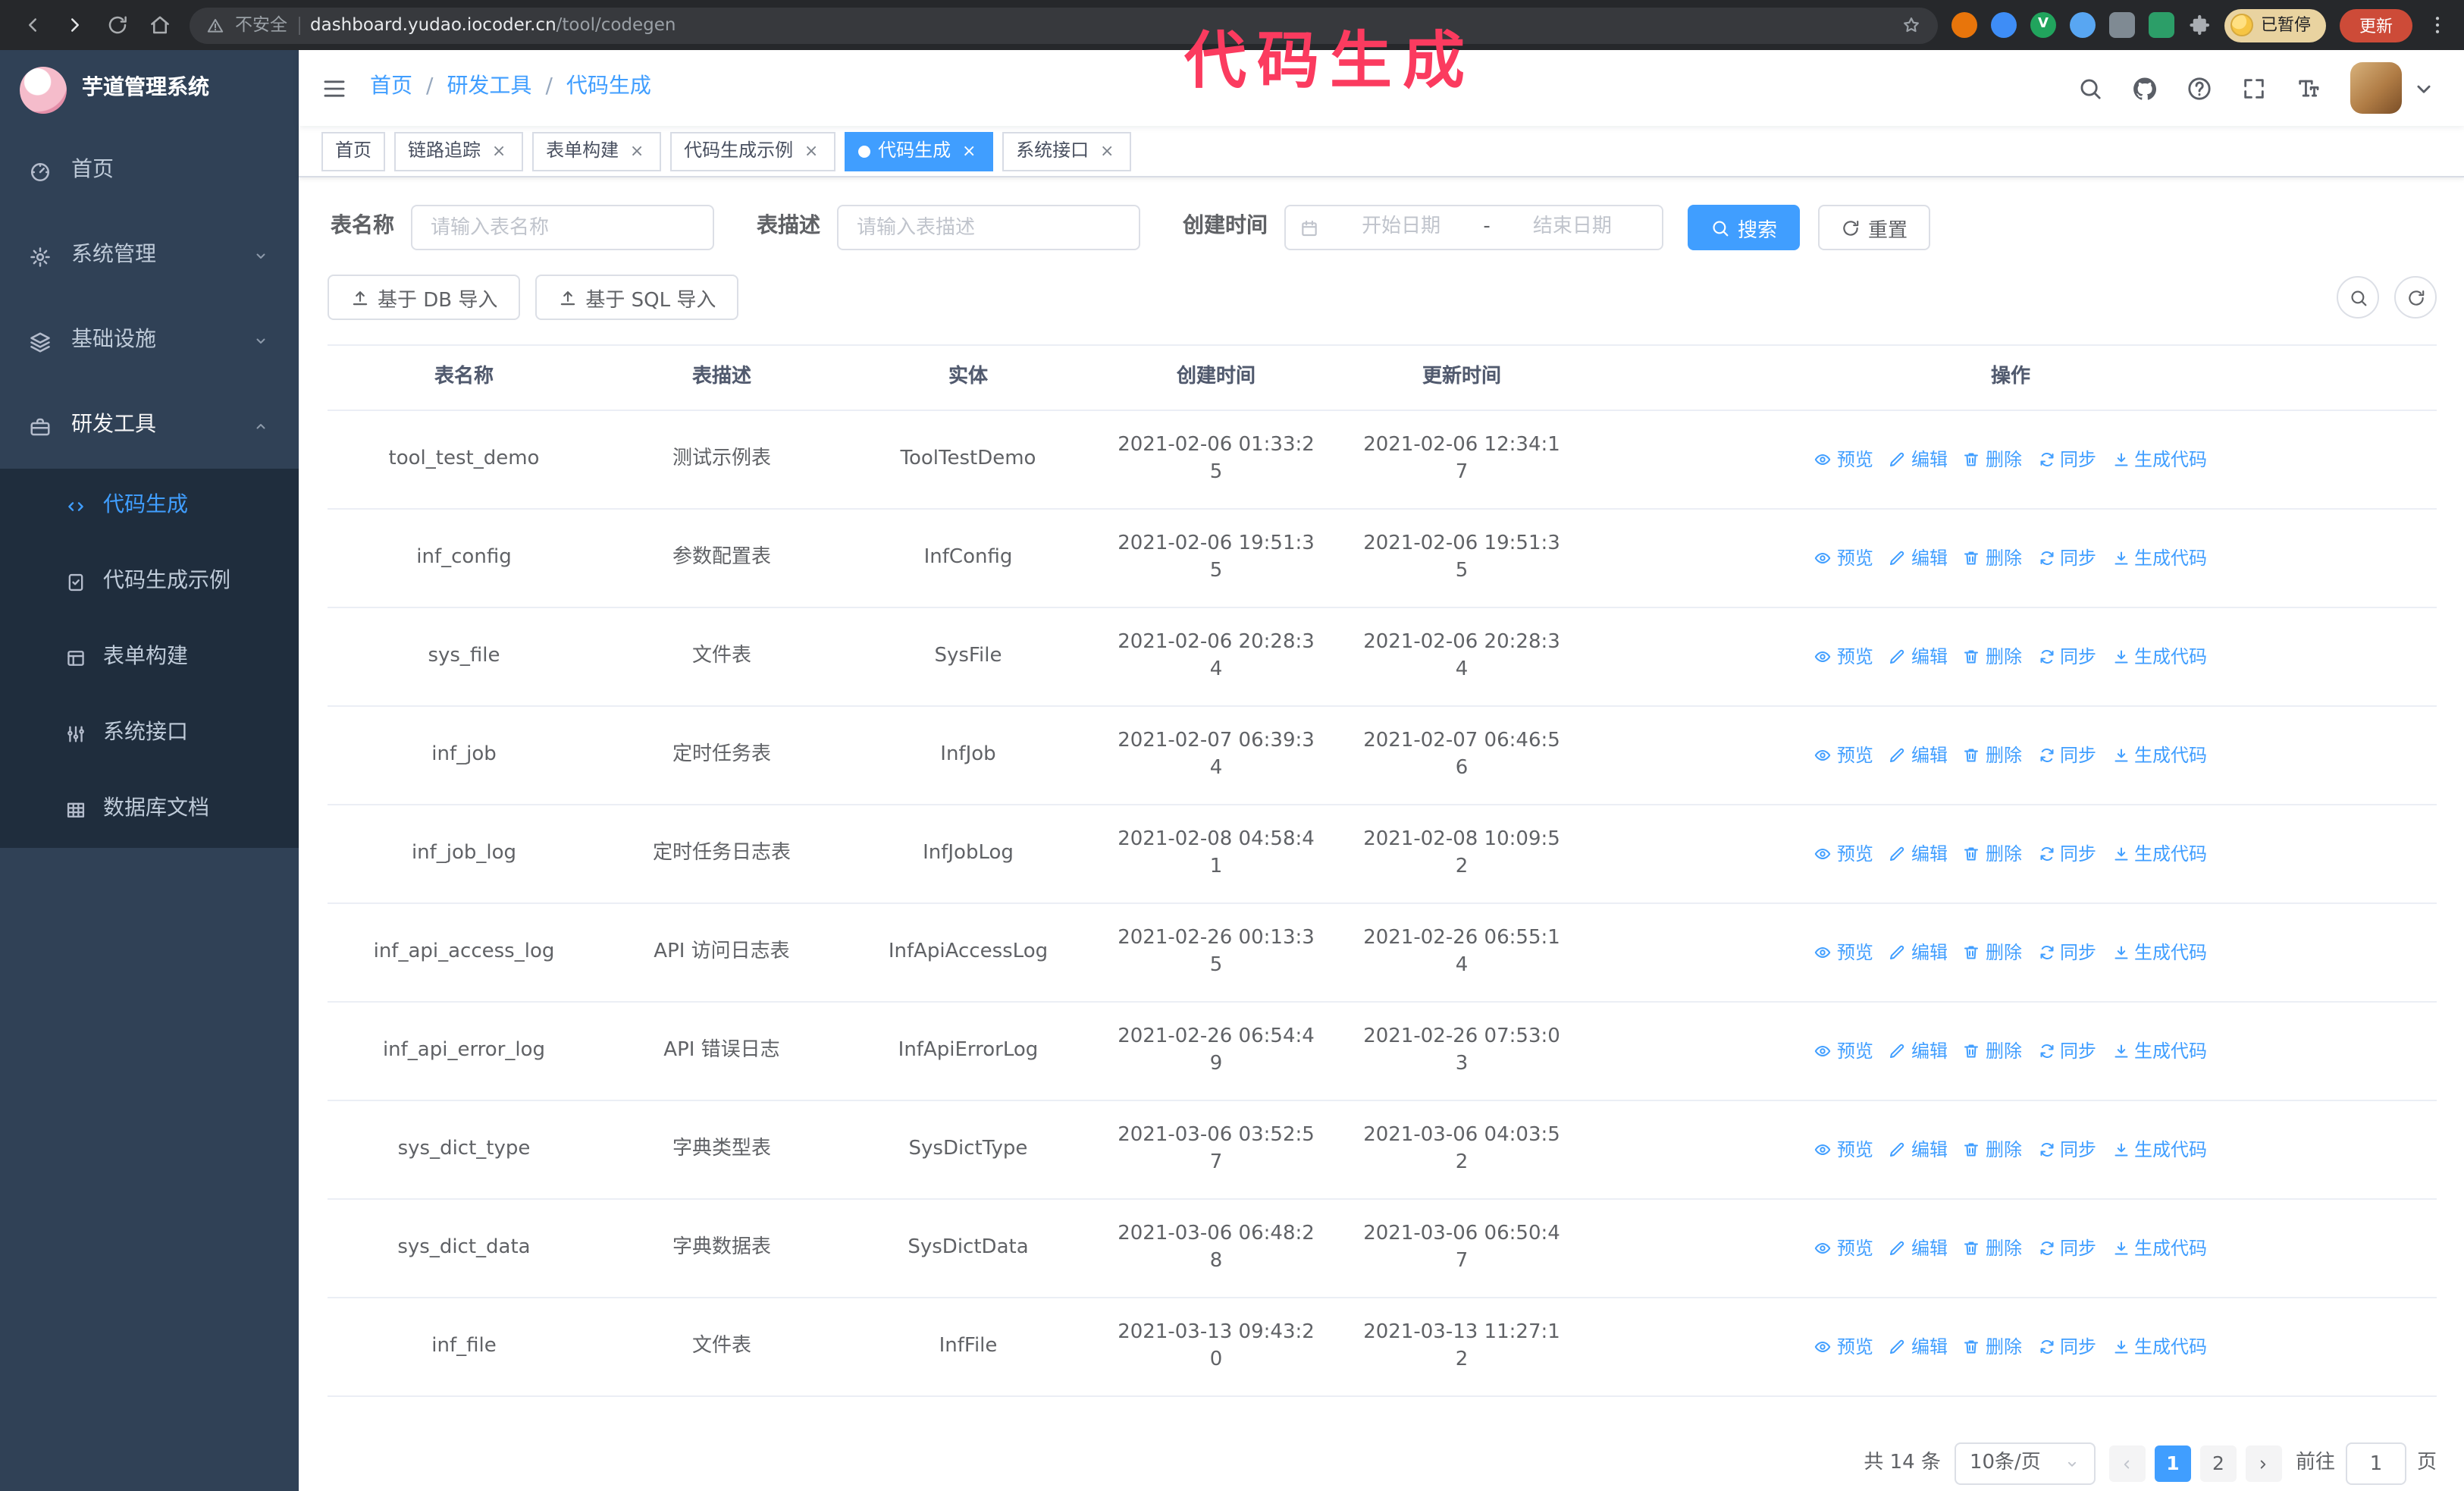 The width and height of the screenshot is (2464, 1491). What do you see at coordinates (2200, 25) in the screenshot?
I see `extension-icon-puzzle` at bounding box center [2200, 25].